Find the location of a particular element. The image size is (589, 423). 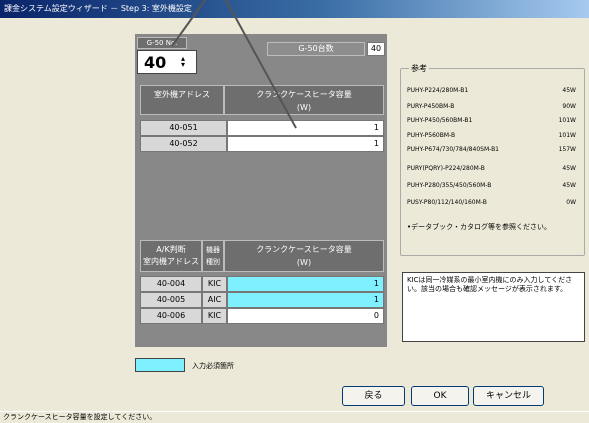

g50-no-spinbox: 40 ▴ ▾ is located at coordinates (167, 62).